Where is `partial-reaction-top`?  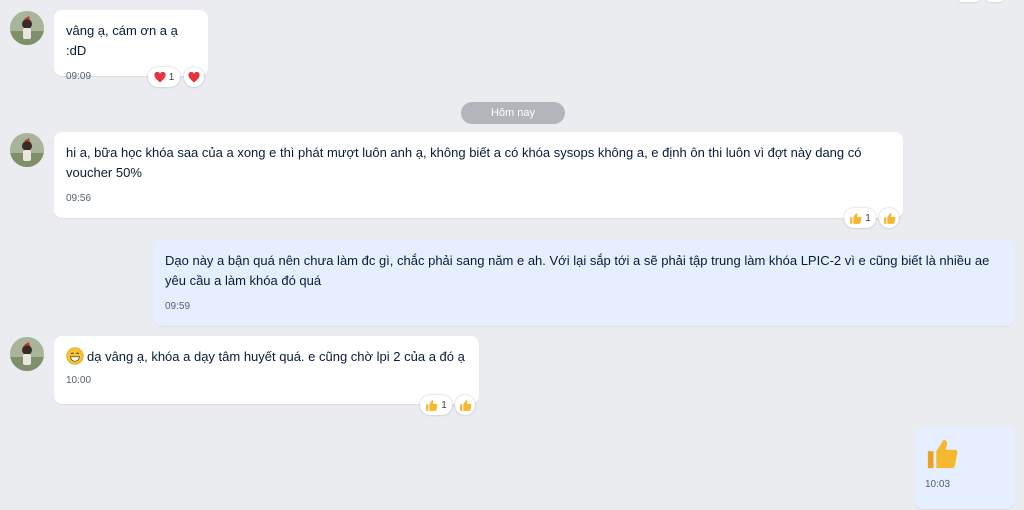
partial-reaction-top is located at coordinates (969, 1).